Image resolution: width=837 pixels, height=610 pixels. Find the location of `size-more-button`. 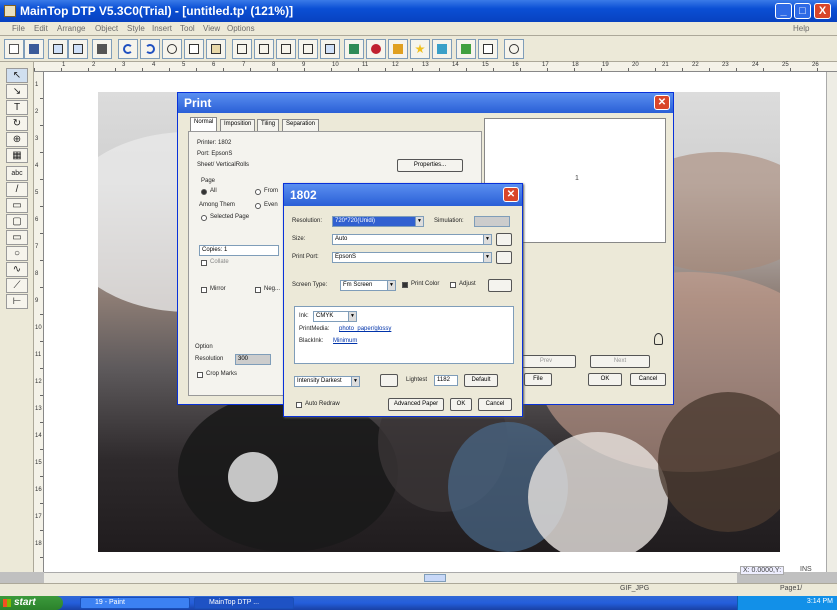

size-more-button is located at coordinates (504, 239).